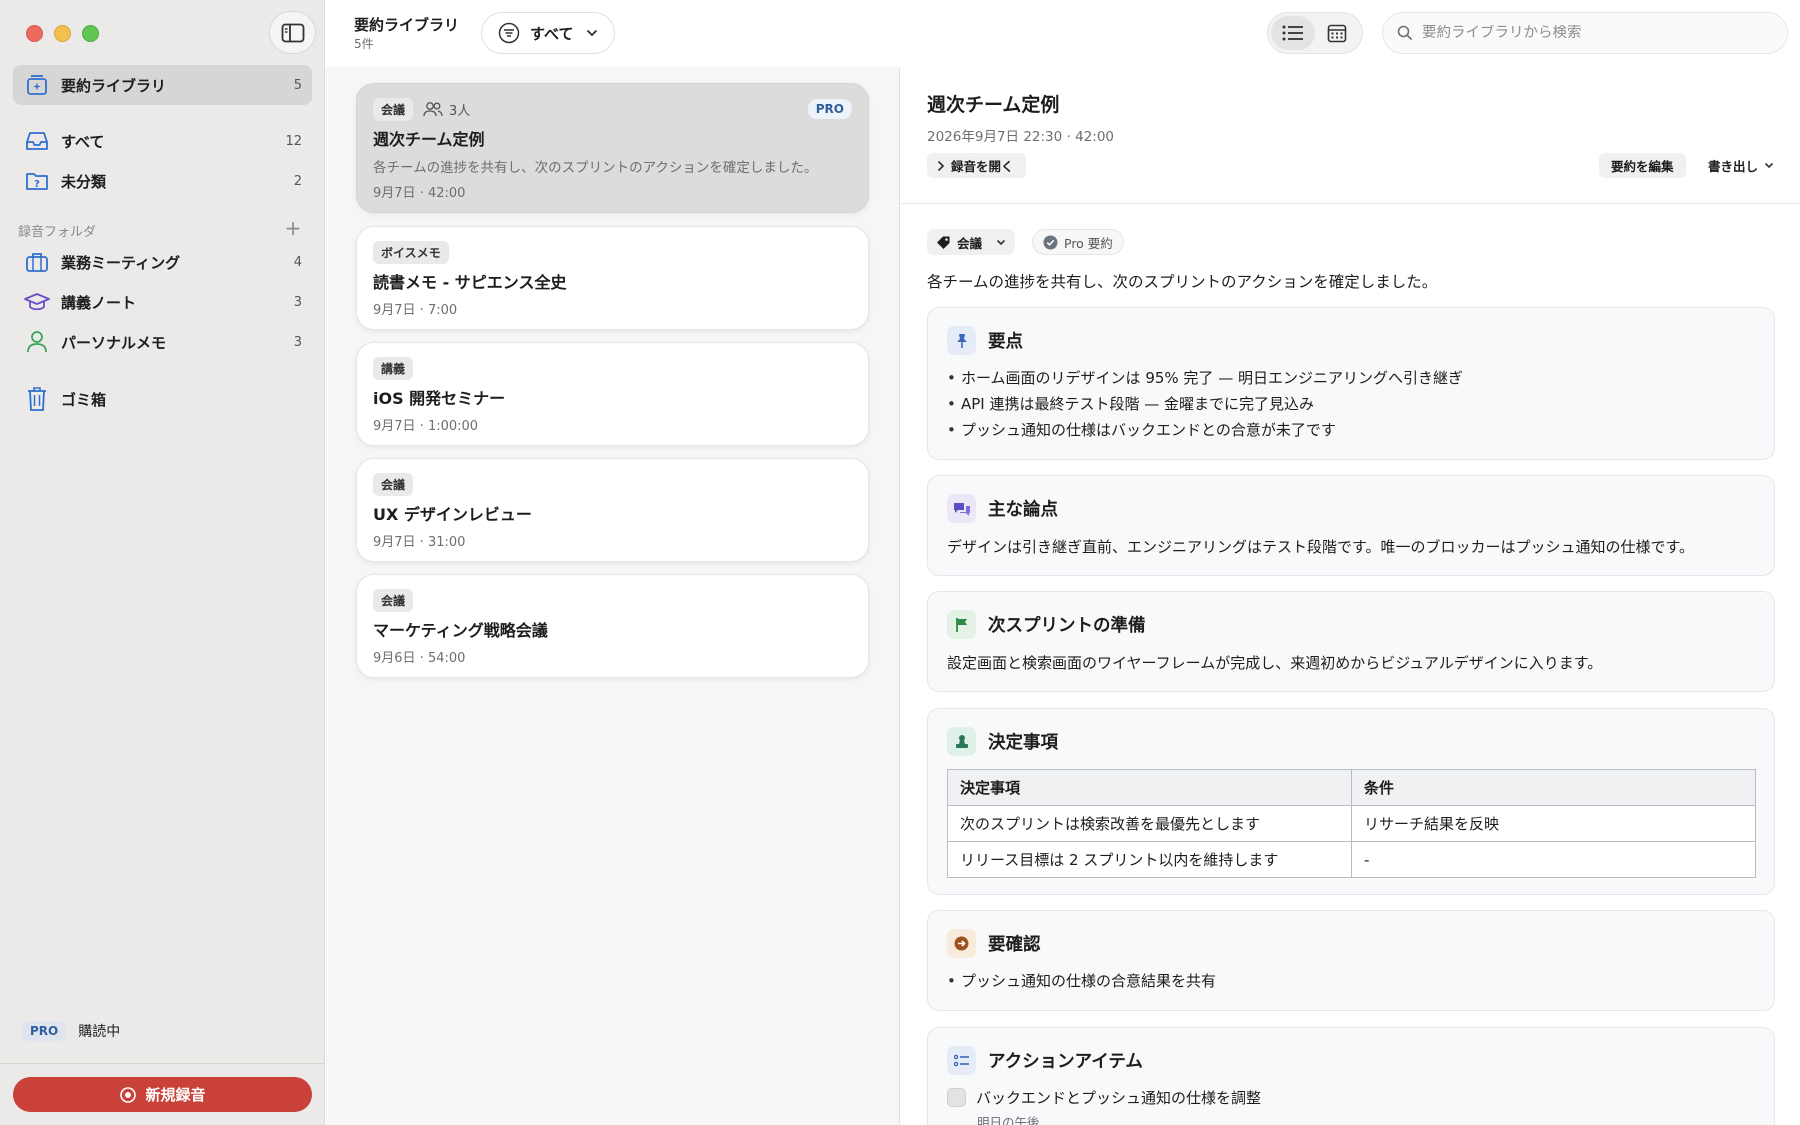  I want to click on pin-icon, so click(961, 340).